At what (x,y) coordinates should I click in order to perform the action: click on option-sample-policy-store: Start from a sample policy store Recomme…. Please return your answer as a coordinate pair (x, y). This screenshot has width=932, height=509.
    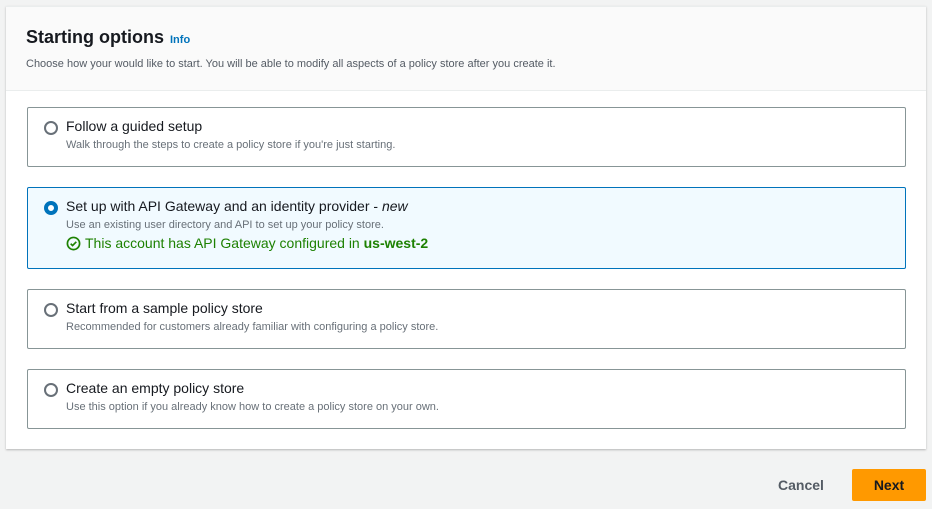
    Looking at the image, I should click on (466, 319).